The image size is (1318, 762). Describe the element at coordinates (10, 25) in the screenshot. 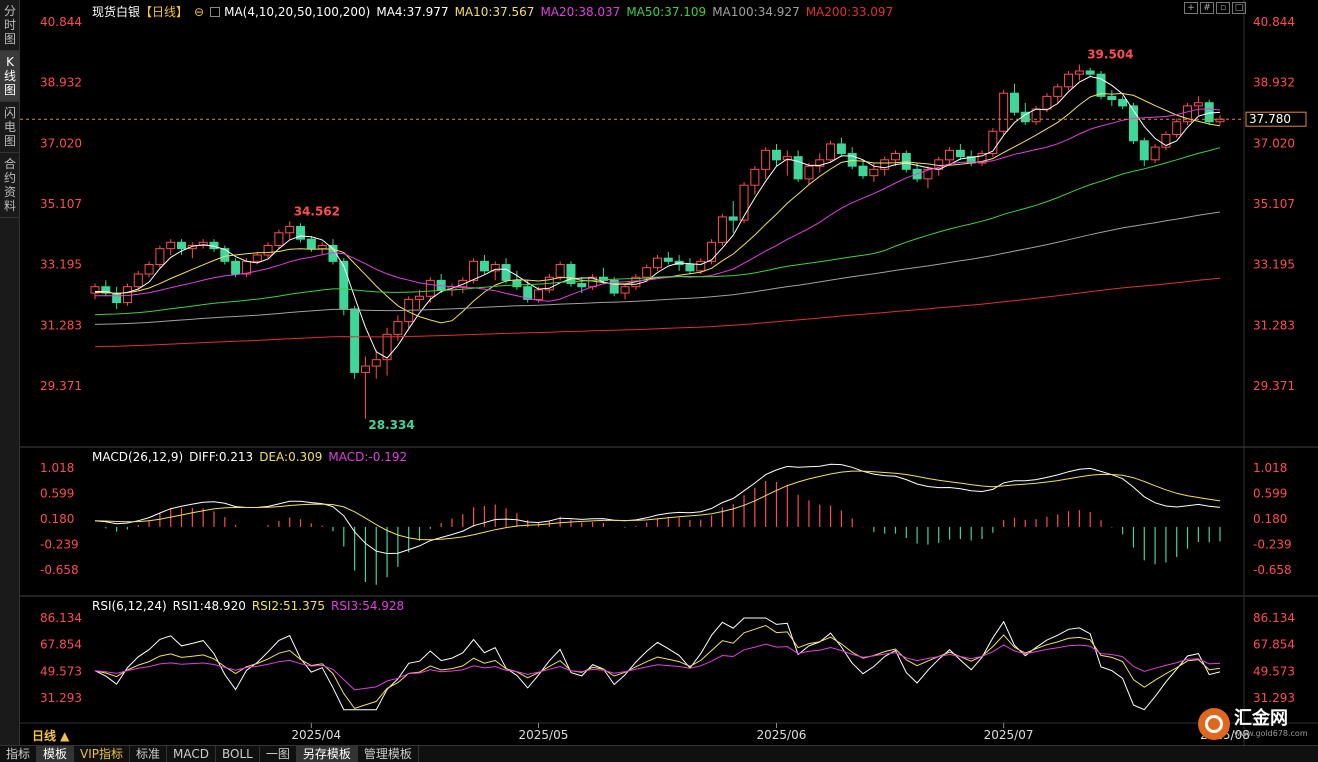

I see `left-tab-0: 分时图` at that location.